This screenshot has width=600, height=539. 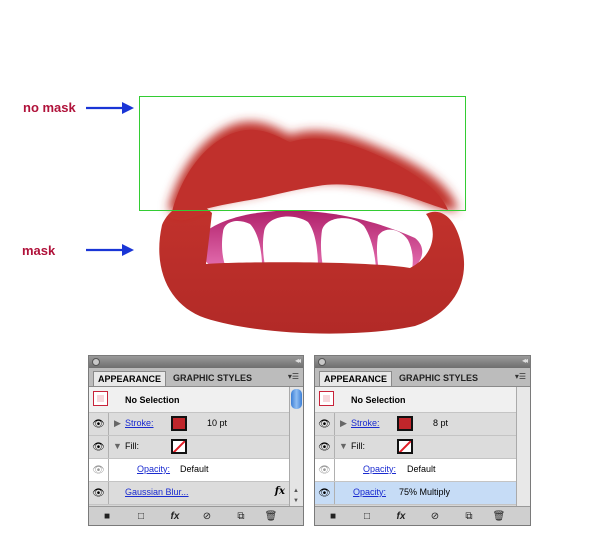 I want to click on fx-icon: fx, so click(x=280, y=491).